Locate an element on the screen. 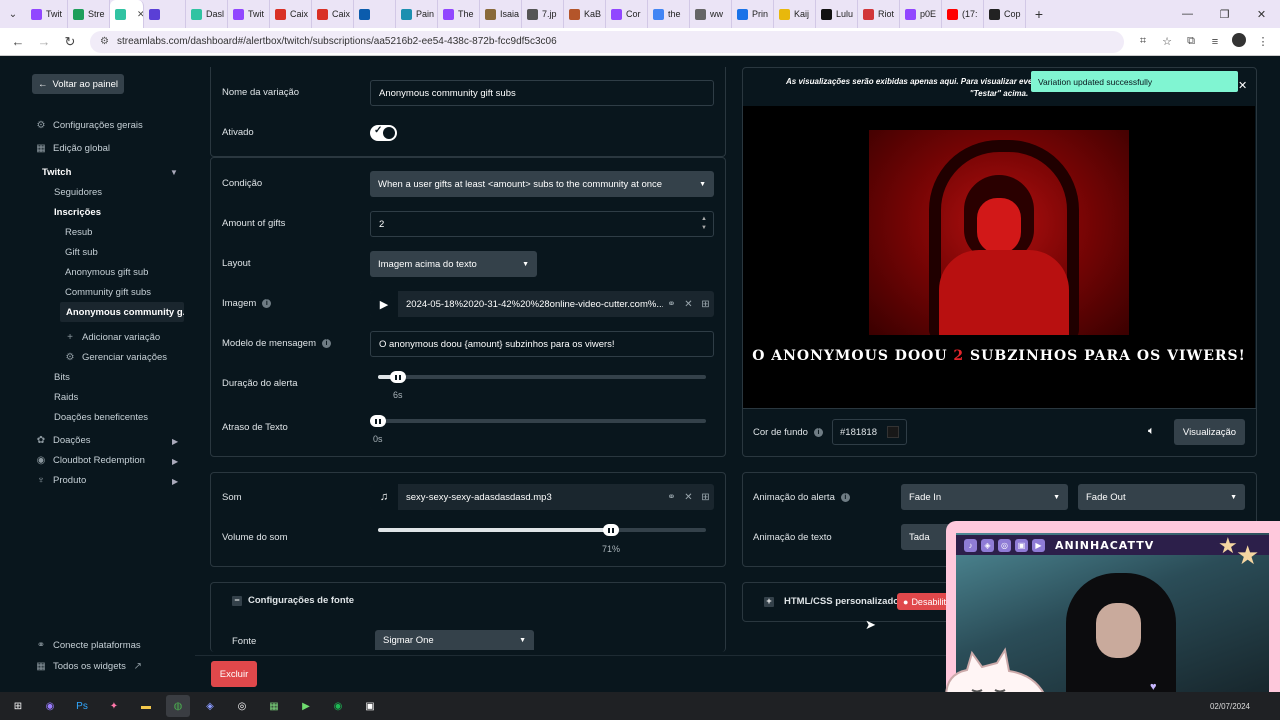 Image resolution: width=1280 pixels, height=720 pixels. sidebar-item-bits: Bits is located at coordinates (62, 377).